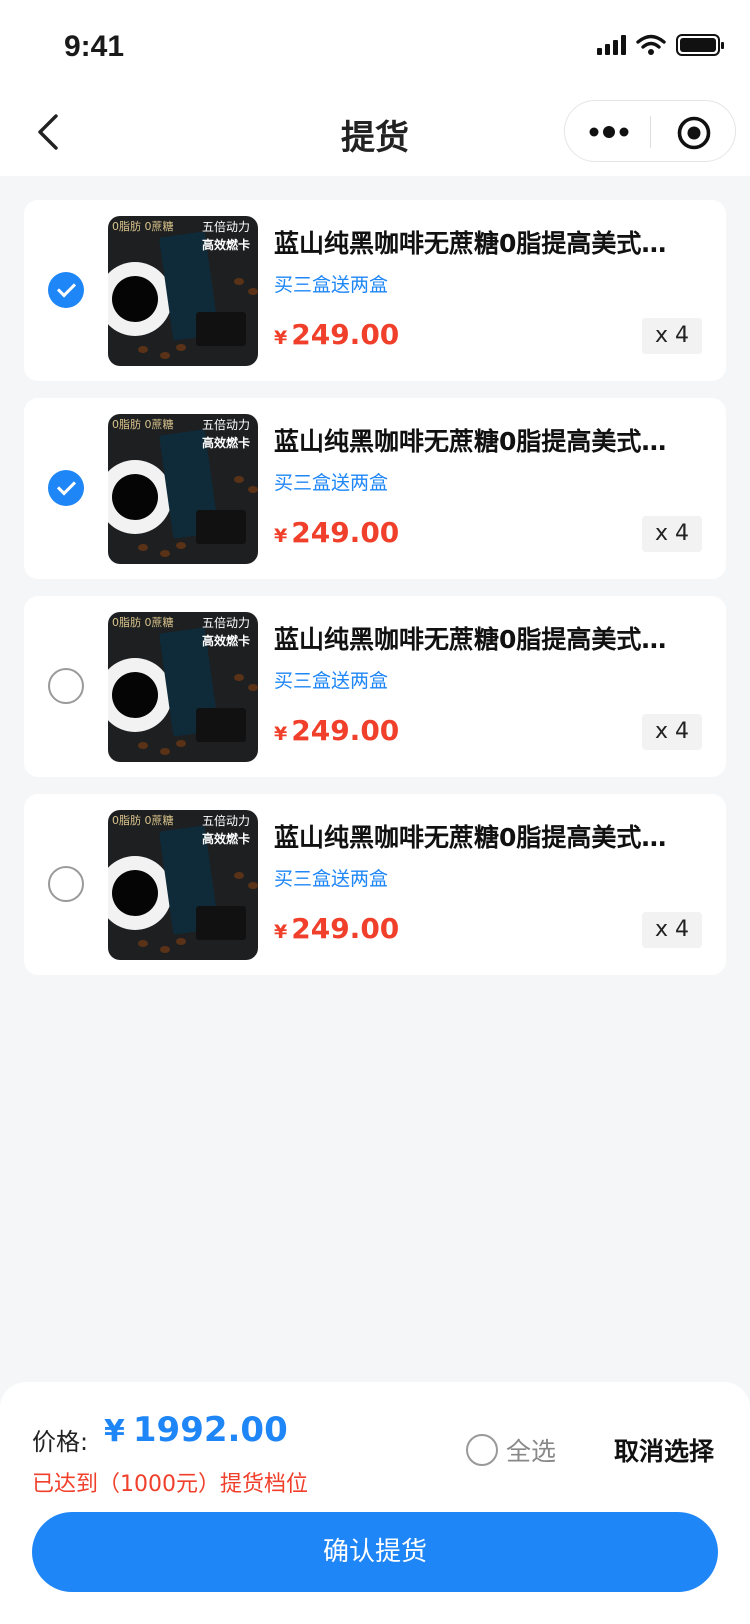 The height and width of the screenshot is (1624, 750). What do you see at coordinates (375, 44) in the screenshot?
I see `status-bar: 9:41` at bounding box center [375, 44].